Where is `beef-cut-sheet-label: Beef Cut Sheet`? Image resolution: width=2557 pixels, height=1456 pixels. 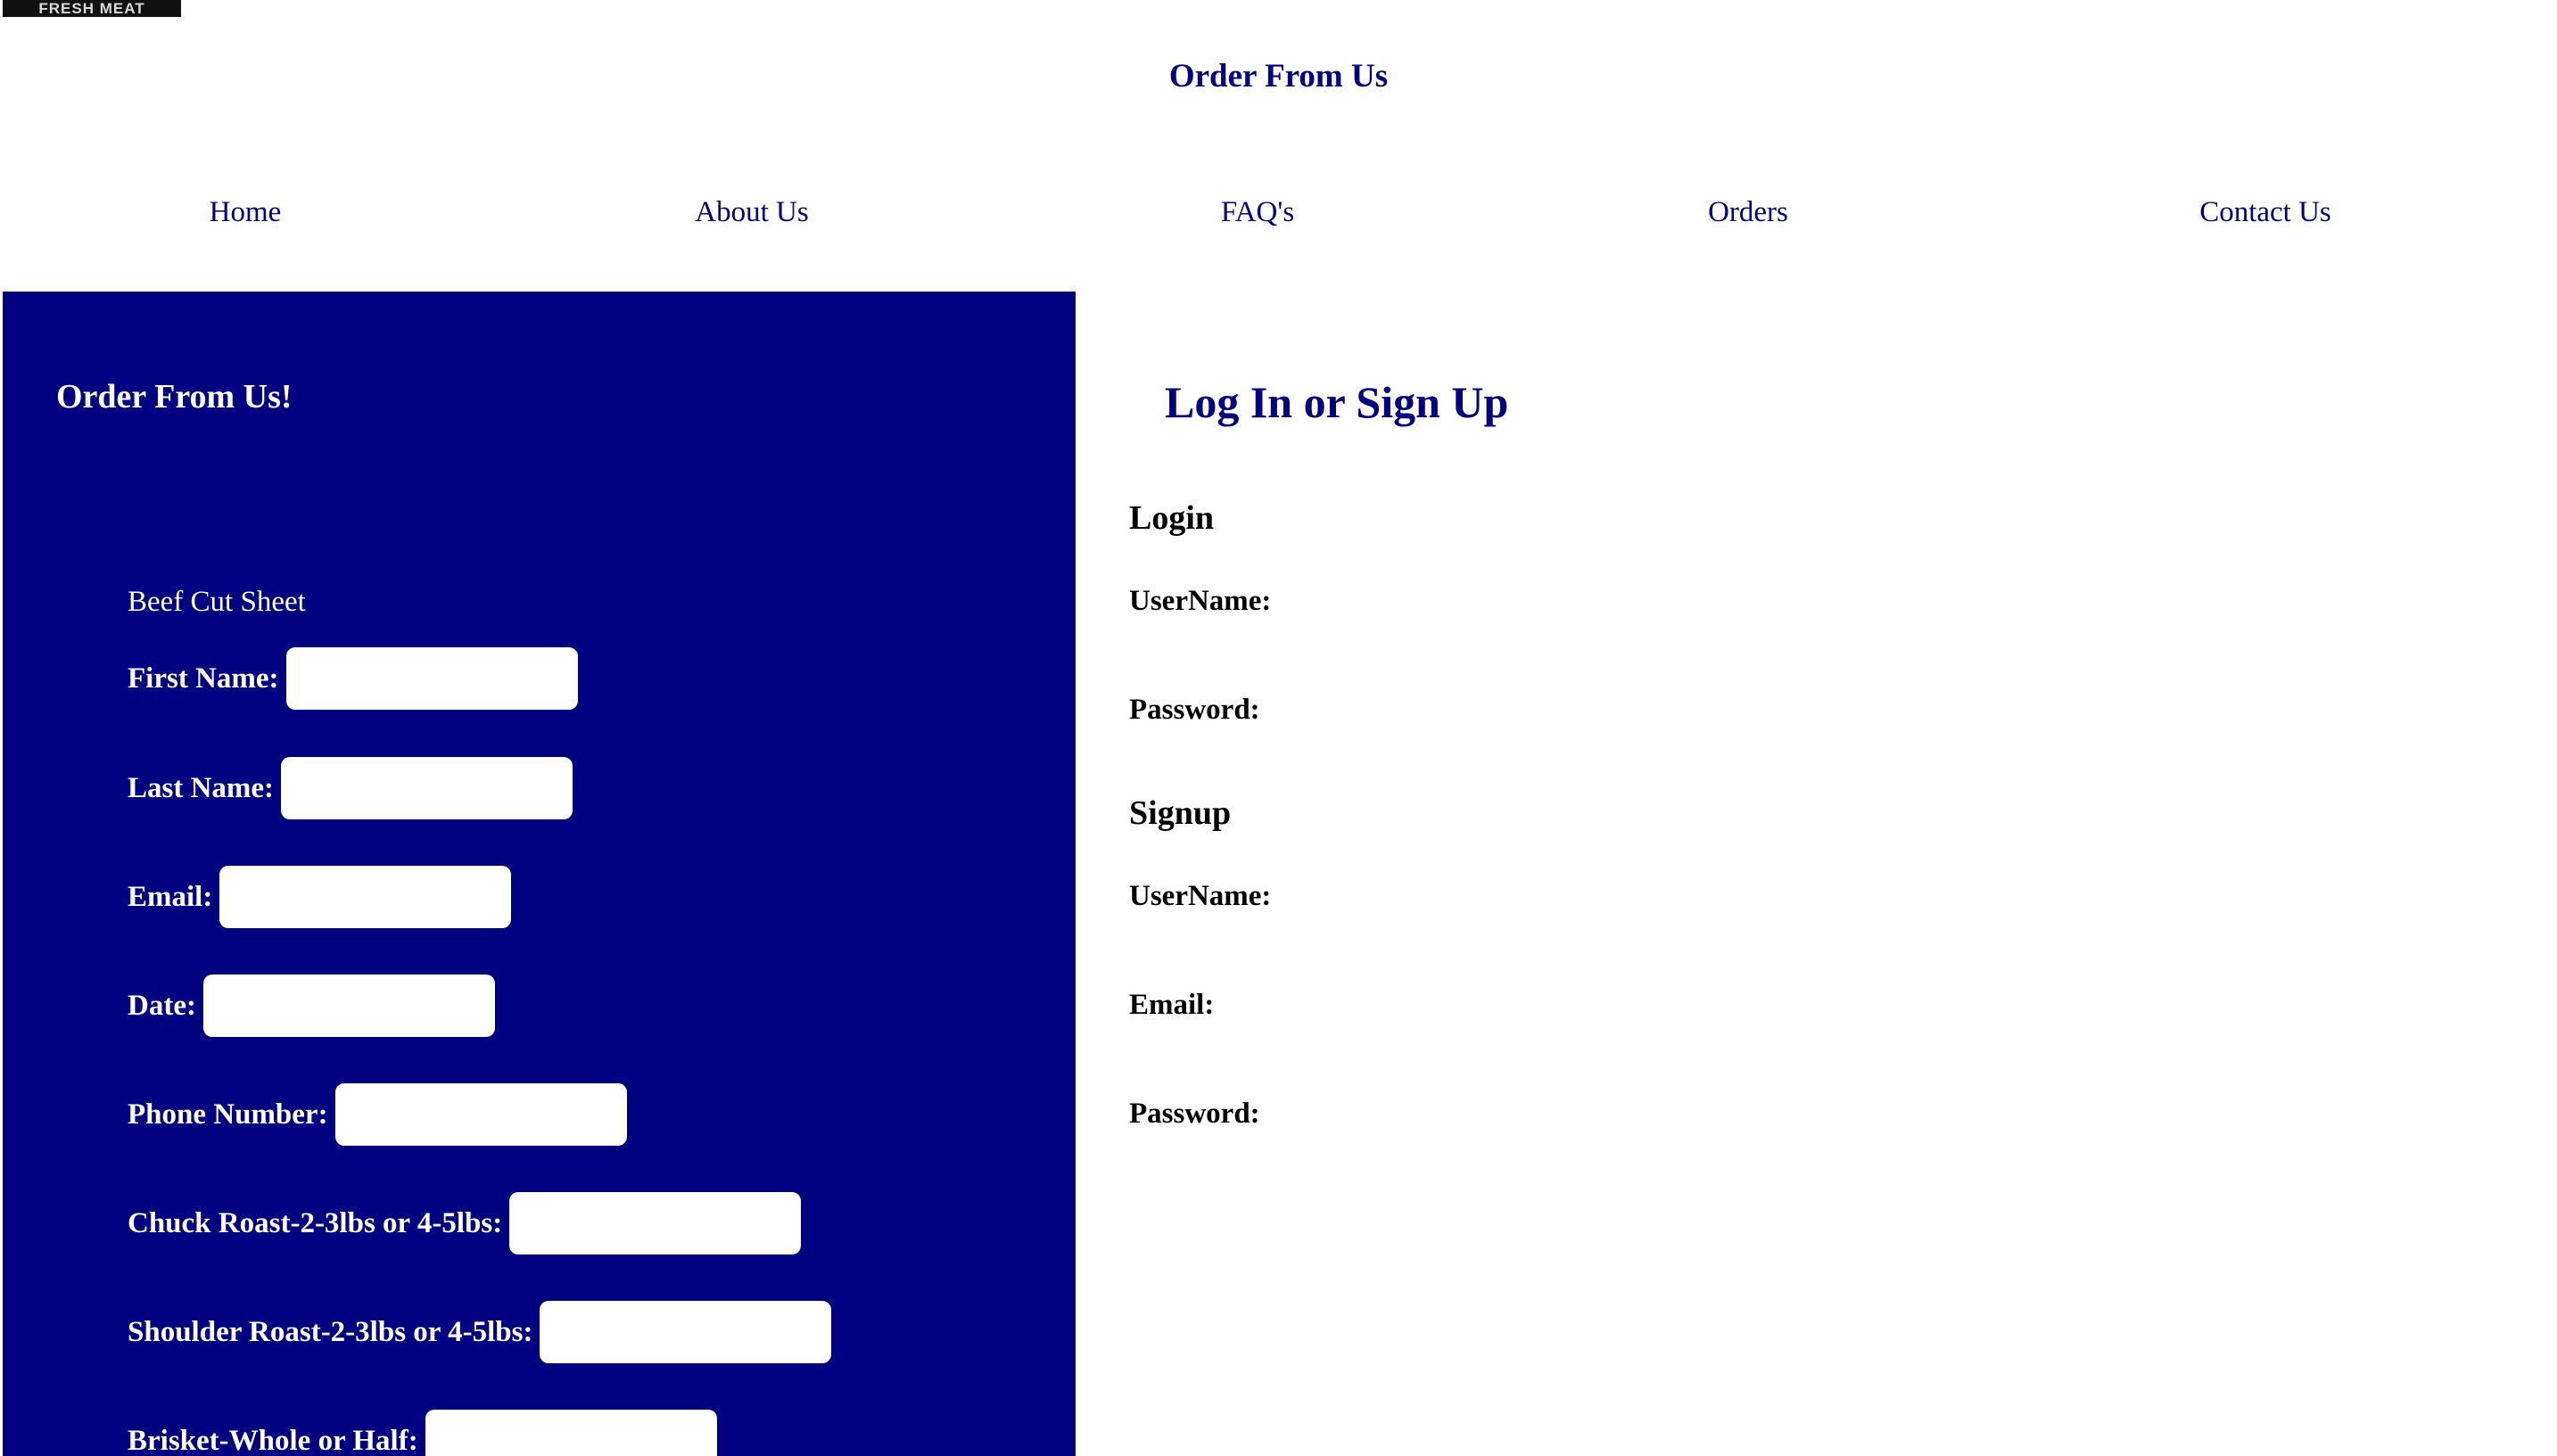 beef-cut-sheet-label: Beef Cut Sheet is located at coordinates (217, 602).